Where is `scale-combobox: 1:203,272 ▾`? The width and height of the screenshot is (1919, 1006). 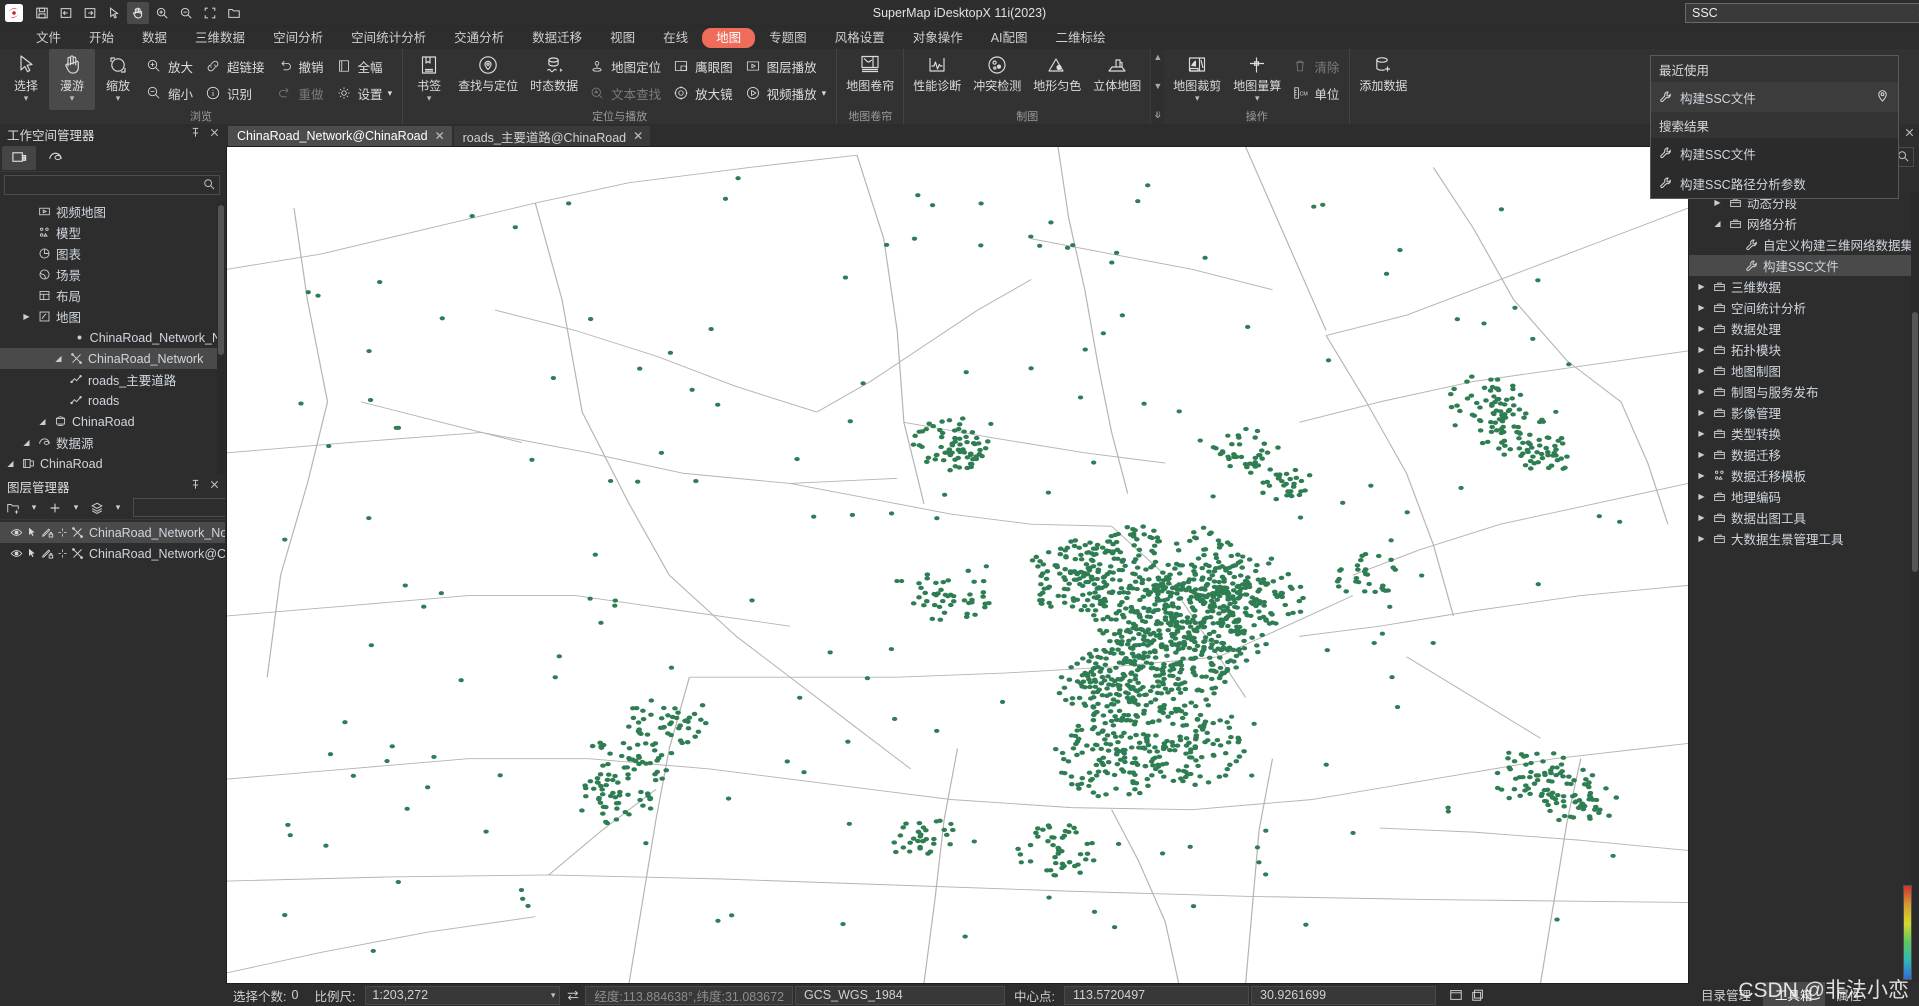 scale-combobox: 1:203,272 ▾ is located at coordinates (463, 995).